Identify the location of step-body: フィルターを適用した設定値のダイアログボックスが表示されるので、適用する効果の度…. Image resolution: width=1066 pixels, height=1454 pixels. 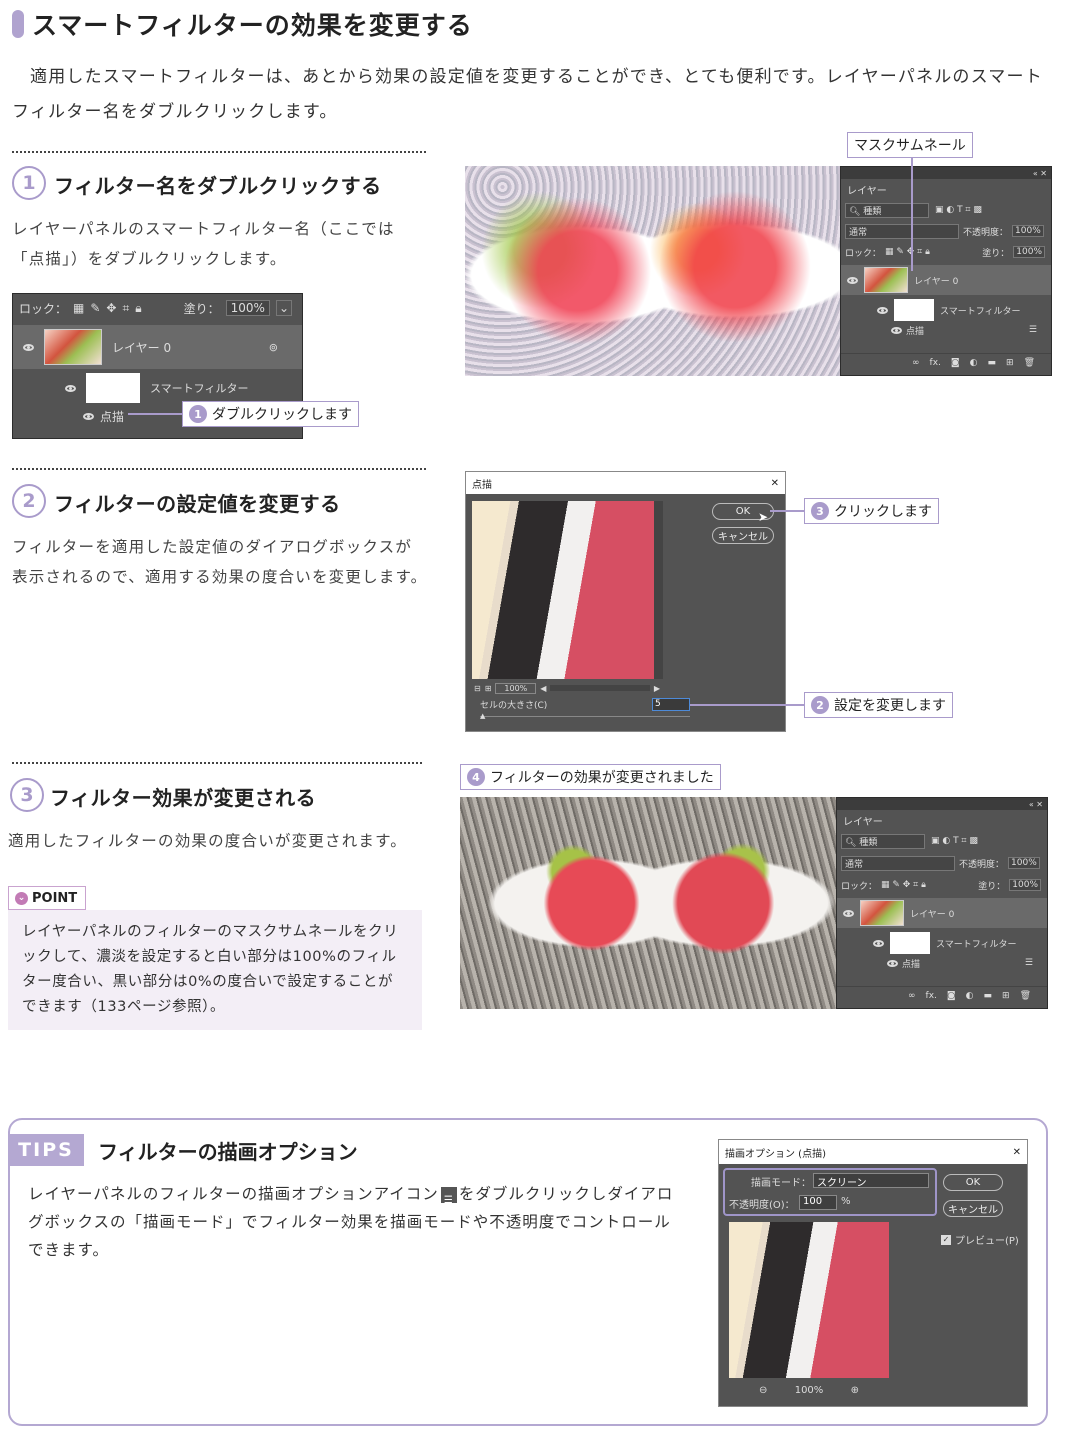
(220, 562).